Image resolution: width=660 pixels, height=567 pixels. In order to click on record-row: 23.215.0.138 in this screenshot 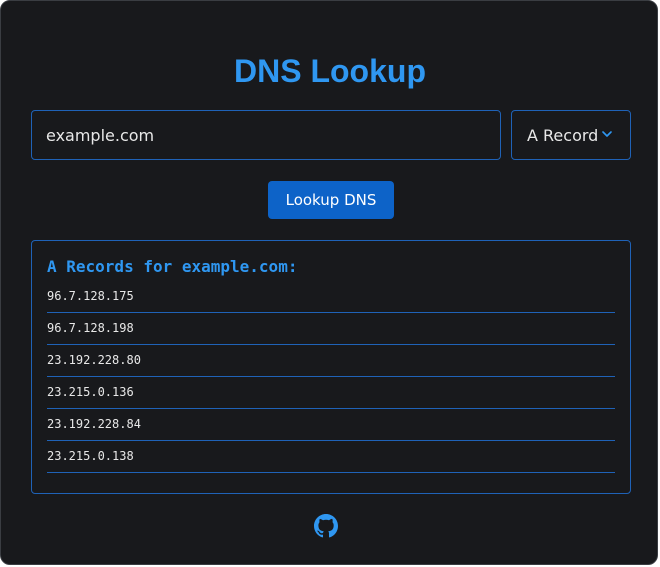, I will do `click(331, 457)`.